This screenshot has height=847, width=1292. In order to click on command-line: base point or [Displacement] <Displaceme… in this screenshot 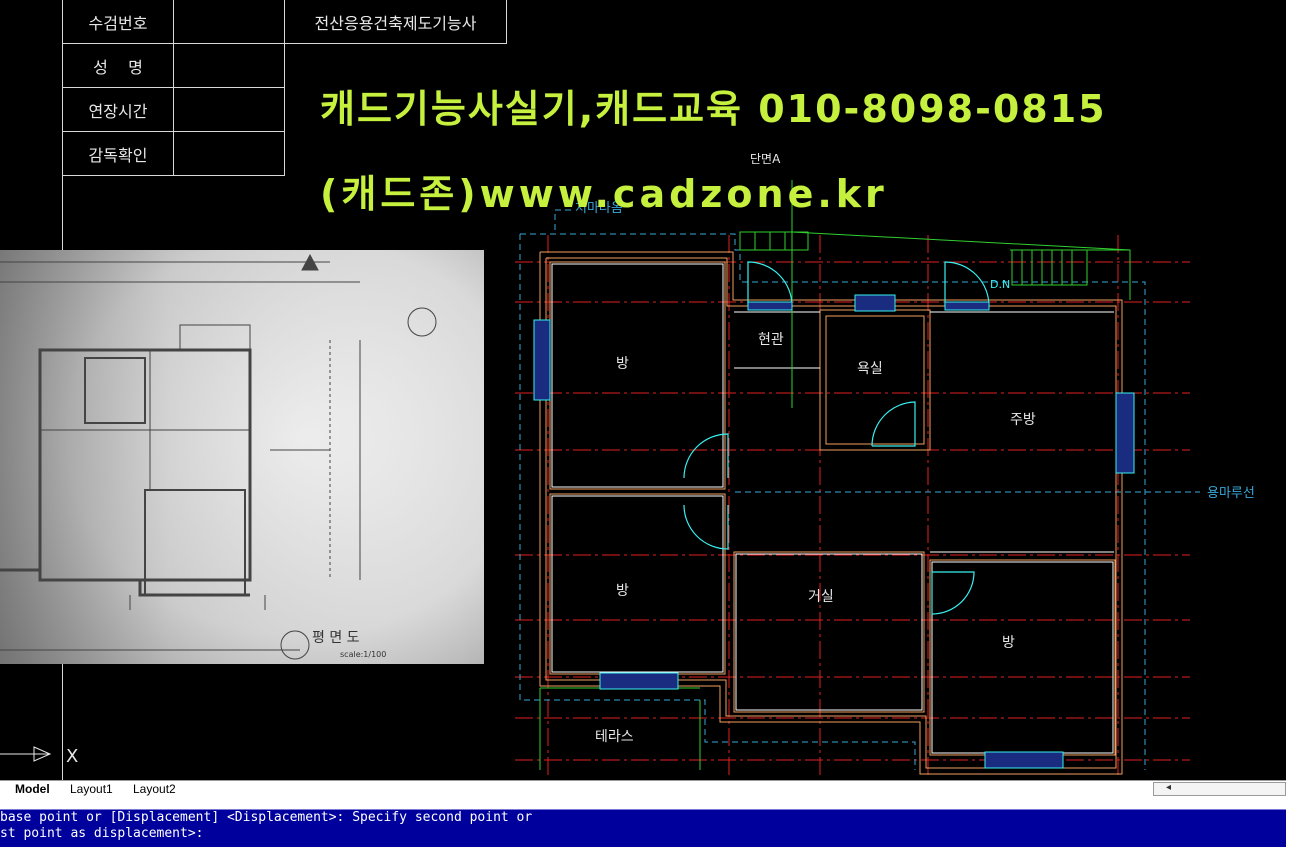, I will do `click(643, 828)`.